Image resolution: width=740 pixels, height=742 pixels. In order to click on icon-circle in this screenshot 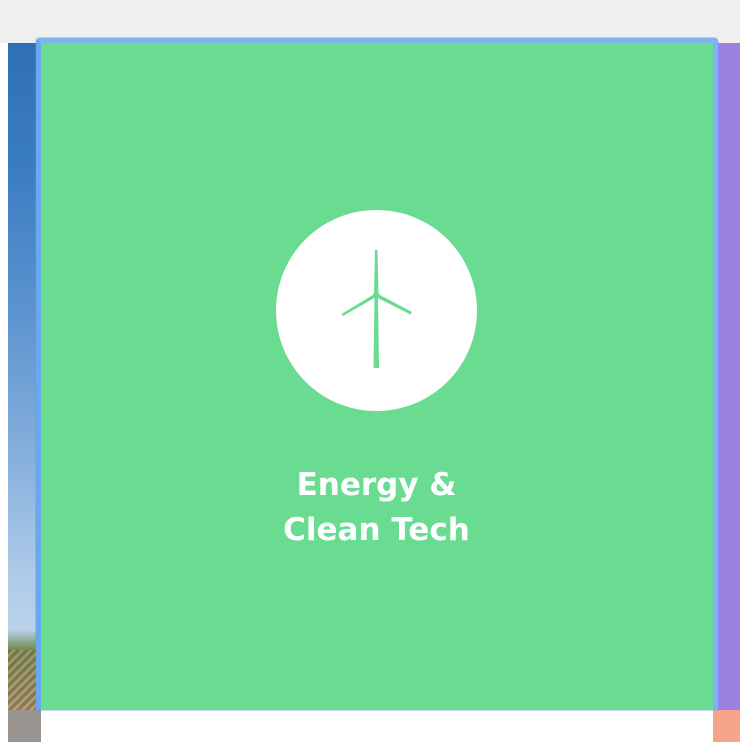, I will do `click(376, 310)`.